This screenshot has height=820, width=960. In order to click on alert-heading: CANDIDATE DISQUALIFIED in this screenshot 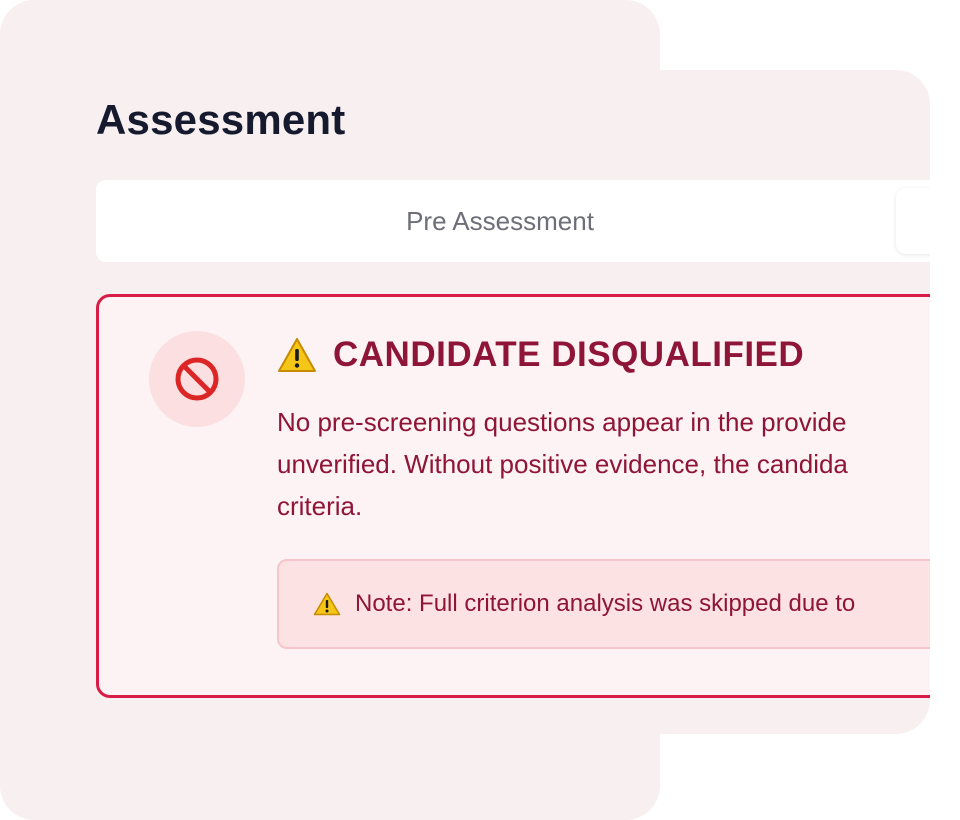, I will do `click(540, 355)`.